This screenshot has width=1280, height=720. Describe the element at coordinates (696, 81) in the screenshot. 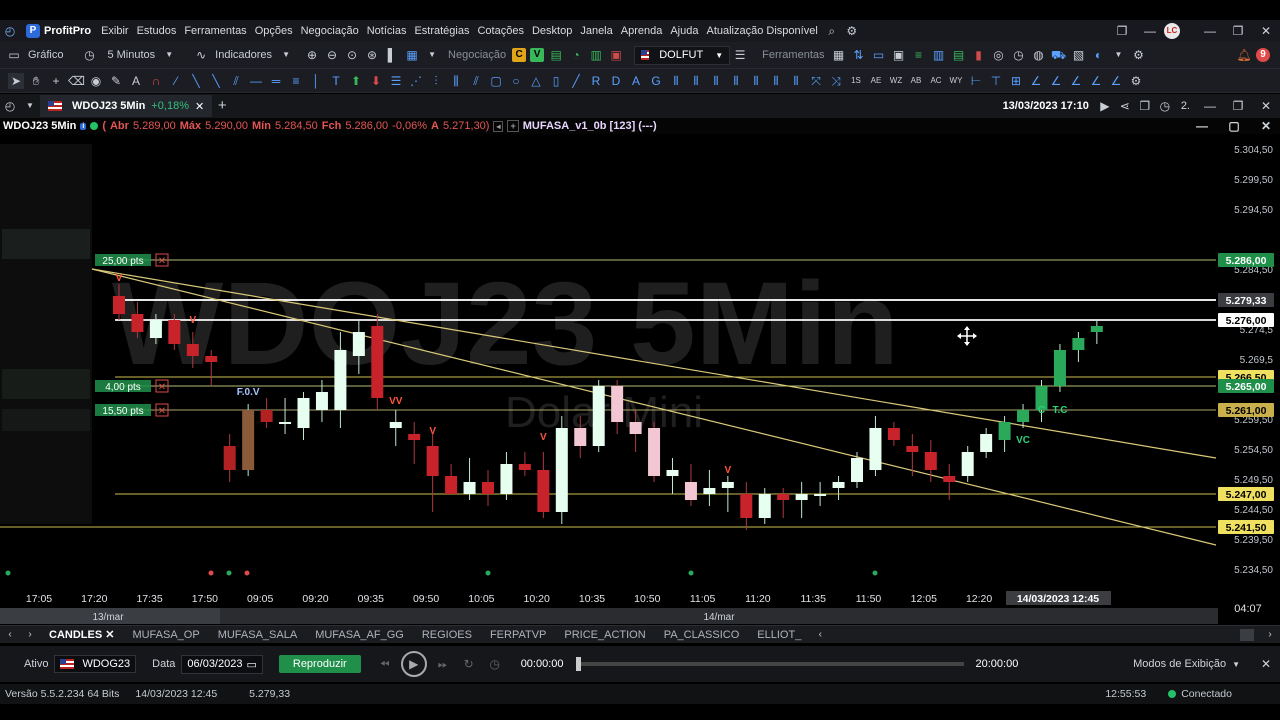

I see `columns2-icon: ⦀` at that location.